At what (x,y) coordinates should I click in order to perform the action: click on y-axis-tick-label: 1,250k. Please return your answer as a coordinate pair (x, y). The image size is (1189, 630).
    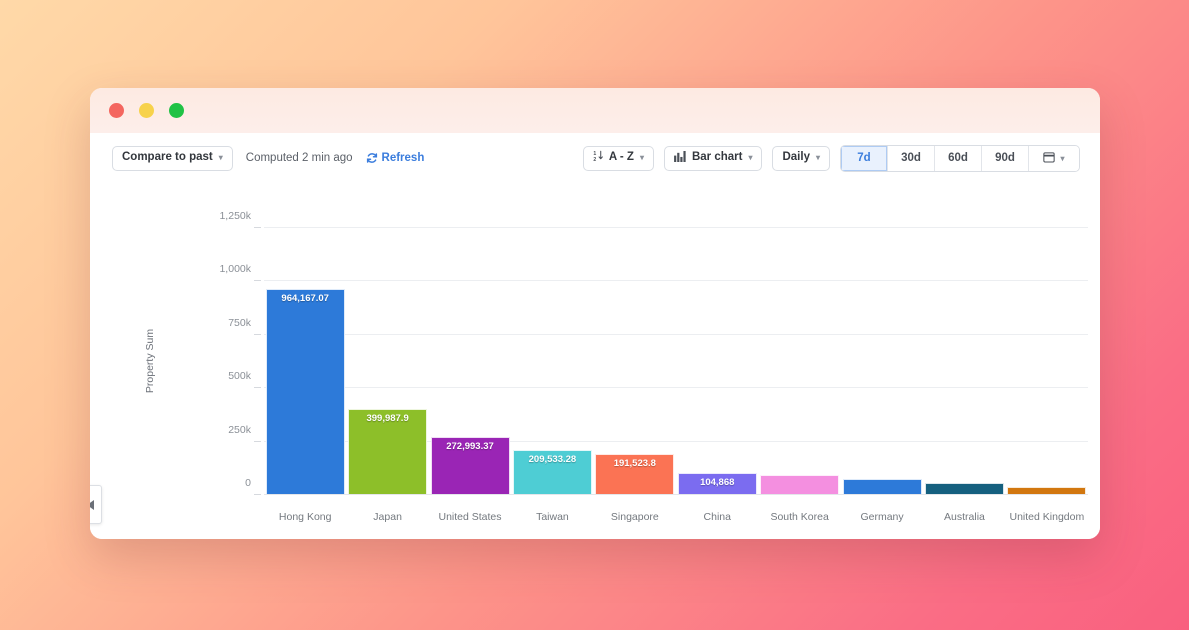
    Looking at the image, I should click on (235, 215).